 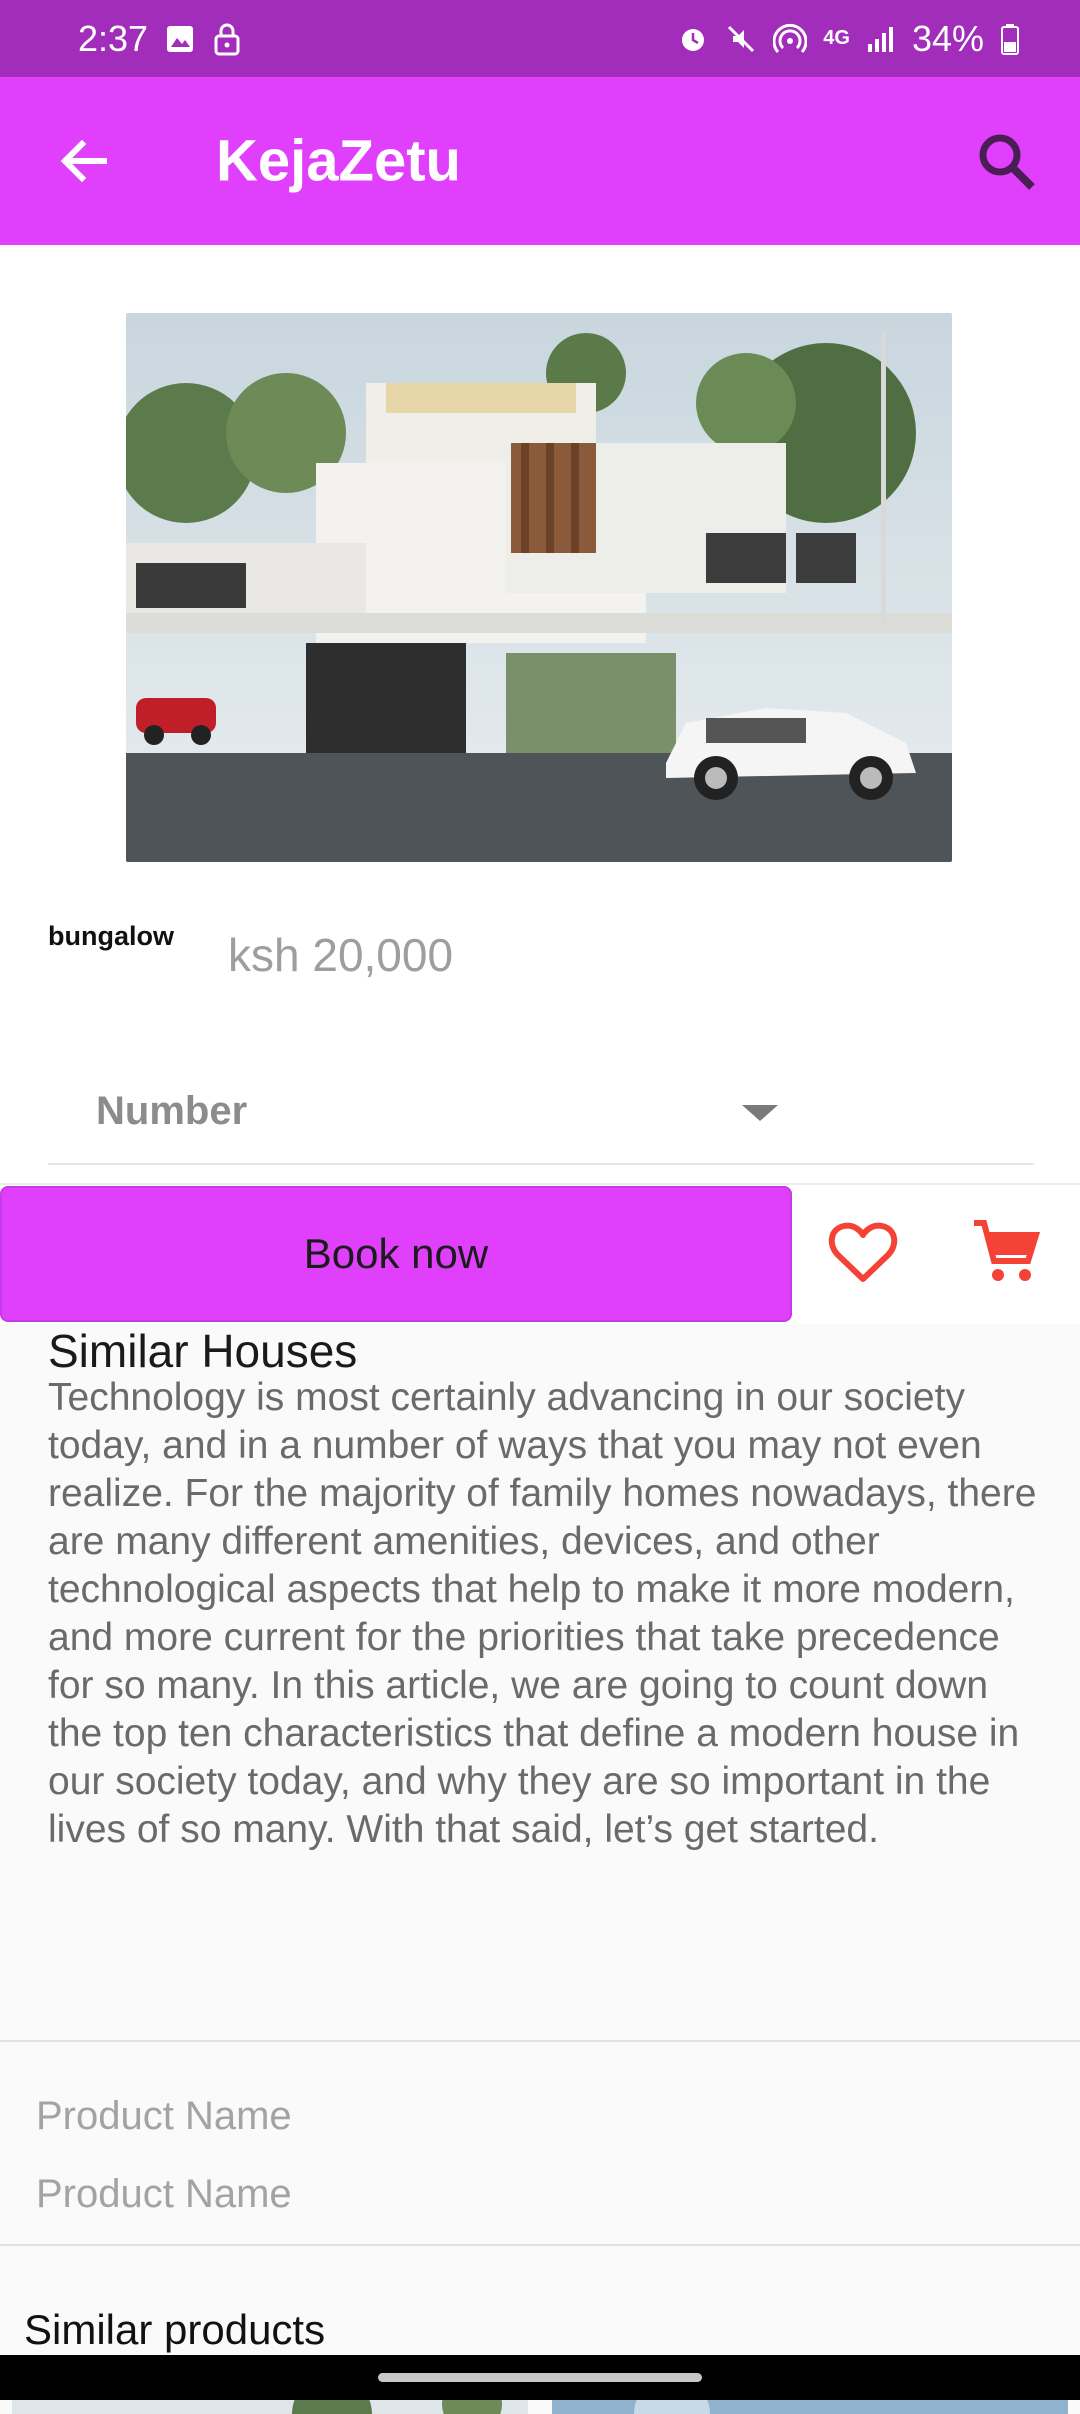 What do you see at coordinates (790, 39) in the screenshot?
I see `hotspot-icon` at bounding box center [790, 39].